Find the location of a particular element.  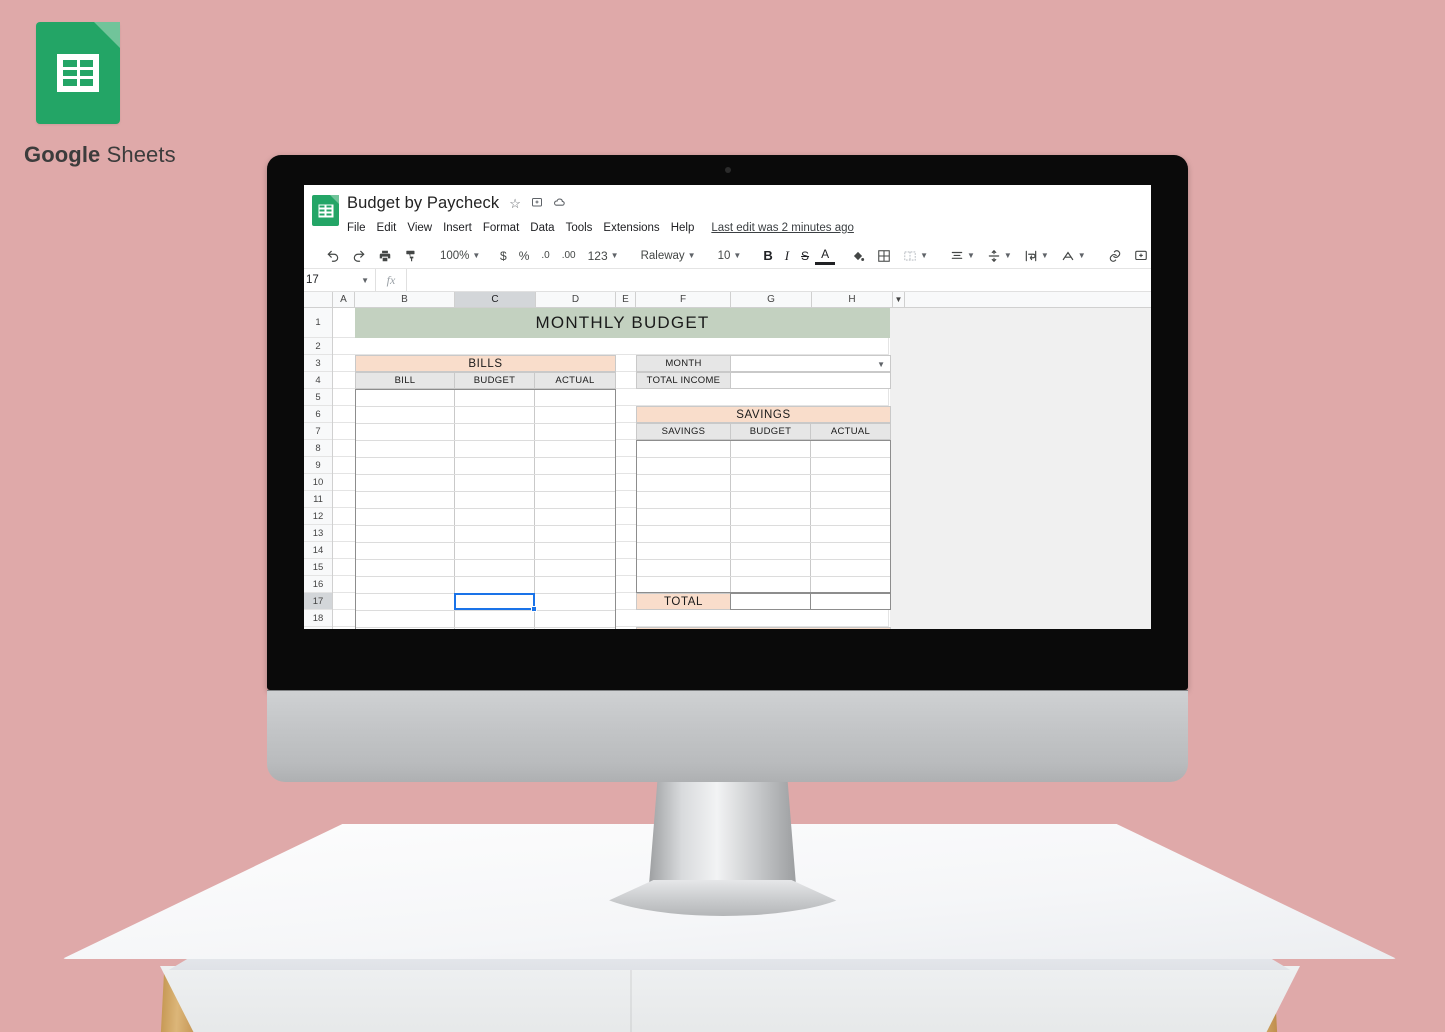

number-format-selector: 123 ▼ is located at coordinates (603, 256).